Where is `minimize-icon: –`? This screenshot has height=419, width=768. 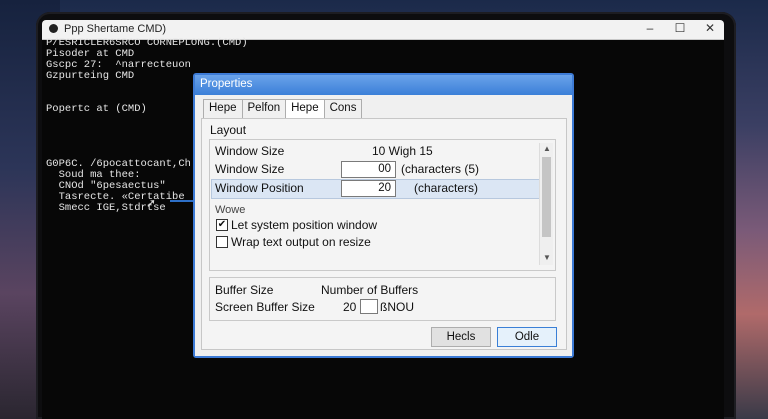
minimize-icon: – is located at coordinates (650, 28).